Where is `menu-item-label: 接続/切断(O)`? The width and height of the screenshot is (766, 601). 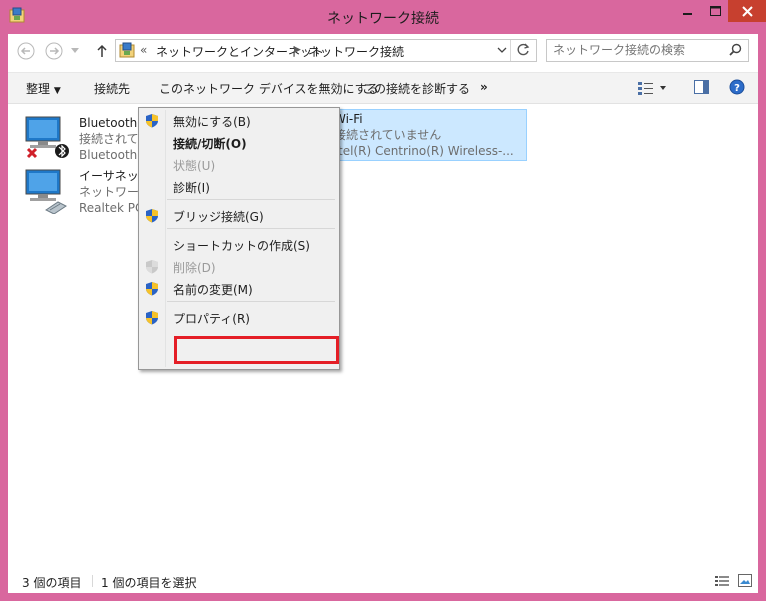
menu-item-label: 接続/切断(O) is located at coordinates (210, 144).